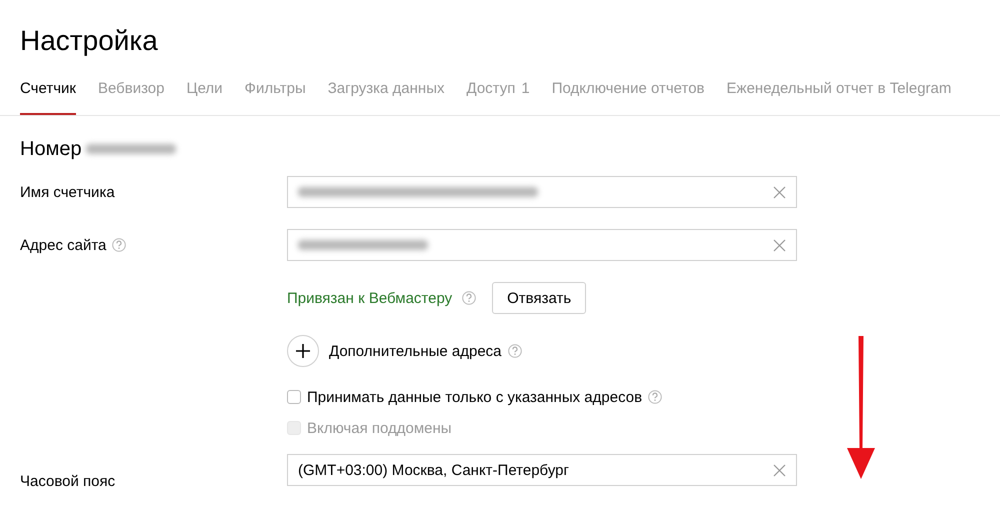 Image resolution: width=1000 pixels, height=526 pixels. What do you see at coordinates (628, 94) in the screenshot?
I see `tab: Подключение отчетов` at bounding box center [628, 94].